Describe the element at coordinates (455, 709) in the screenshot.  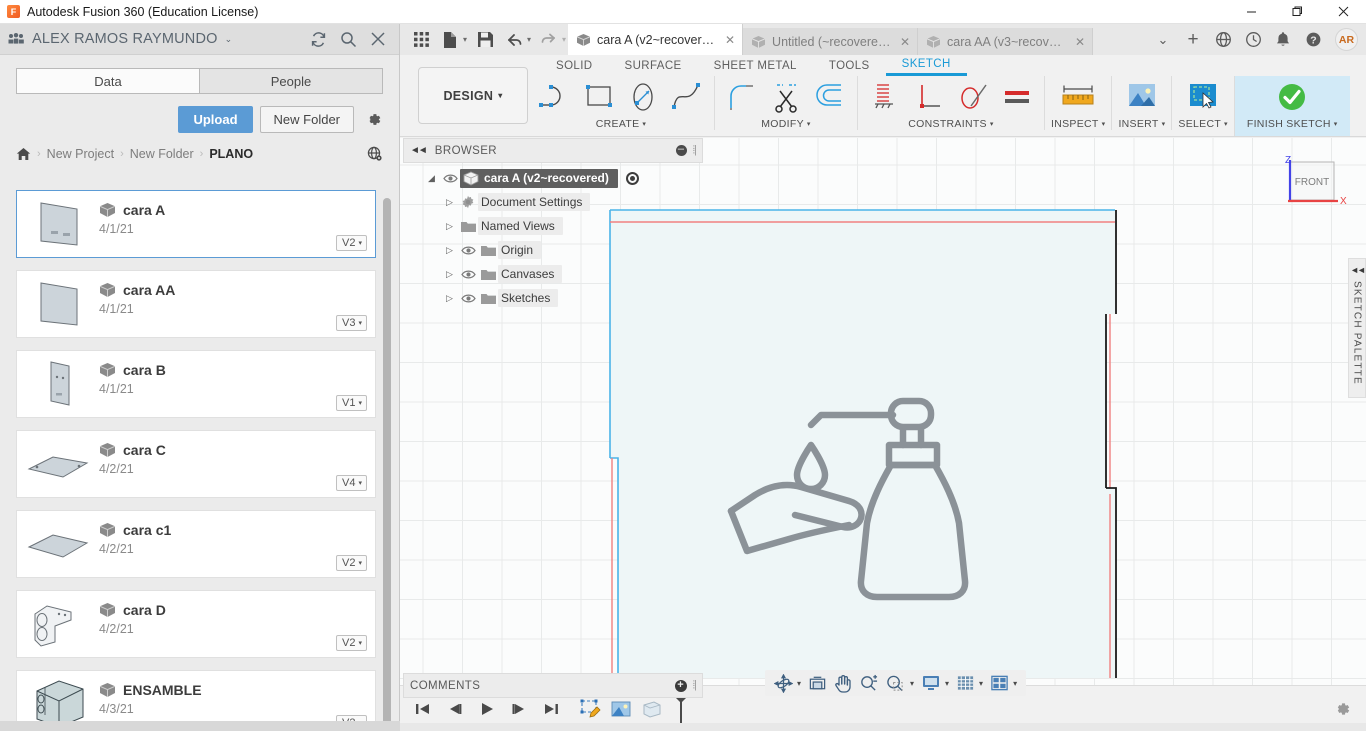
I see `step-back-icon` at that location.